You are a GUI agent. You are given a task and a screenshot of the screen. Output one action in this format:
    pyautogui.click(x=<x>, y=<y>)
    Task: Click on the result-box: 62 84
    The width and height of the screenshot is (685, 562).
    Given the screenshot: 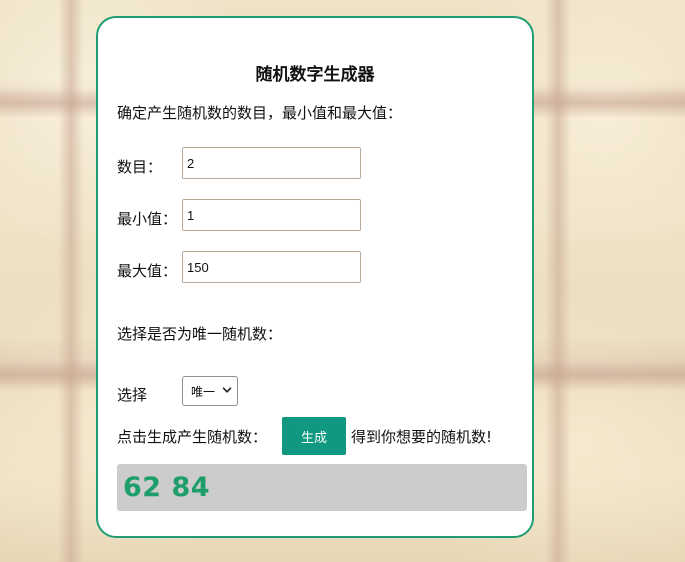 What is the action you would take?
    pyautogui.click(x=322, y=487)
    